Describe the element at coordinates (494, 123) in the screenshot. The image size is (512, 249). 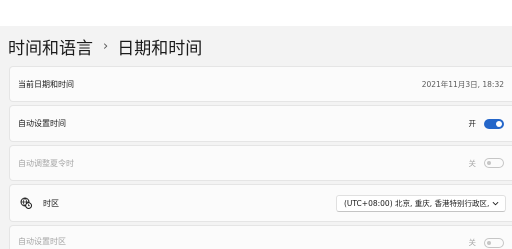
I see `auto-time-toggle` at that location.